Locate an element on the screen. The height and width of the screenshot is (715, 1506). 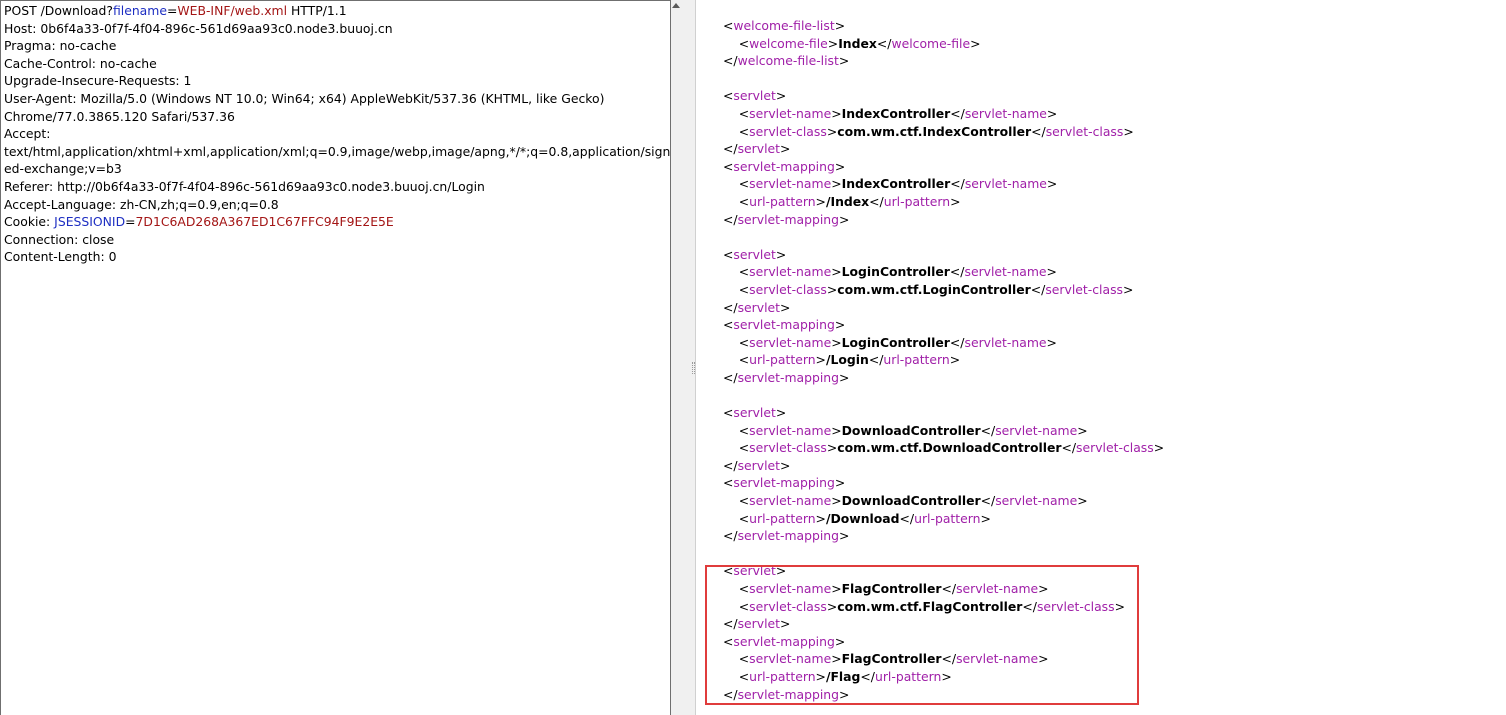
xml-value: /Flag is located at coordinates (843, 676).